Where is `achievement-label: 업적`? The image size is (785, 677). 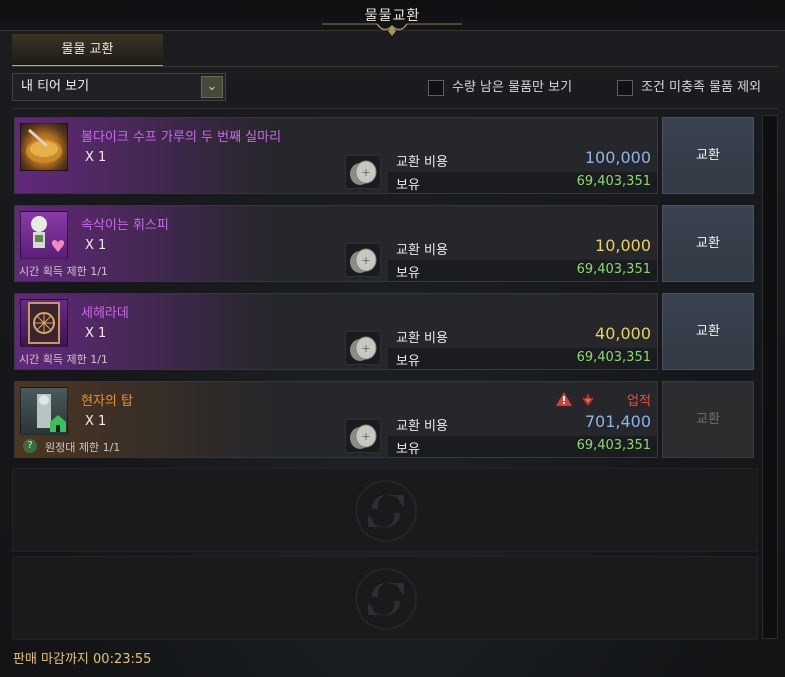
achievement-label: 업적 is located at coordinates (639, 401).